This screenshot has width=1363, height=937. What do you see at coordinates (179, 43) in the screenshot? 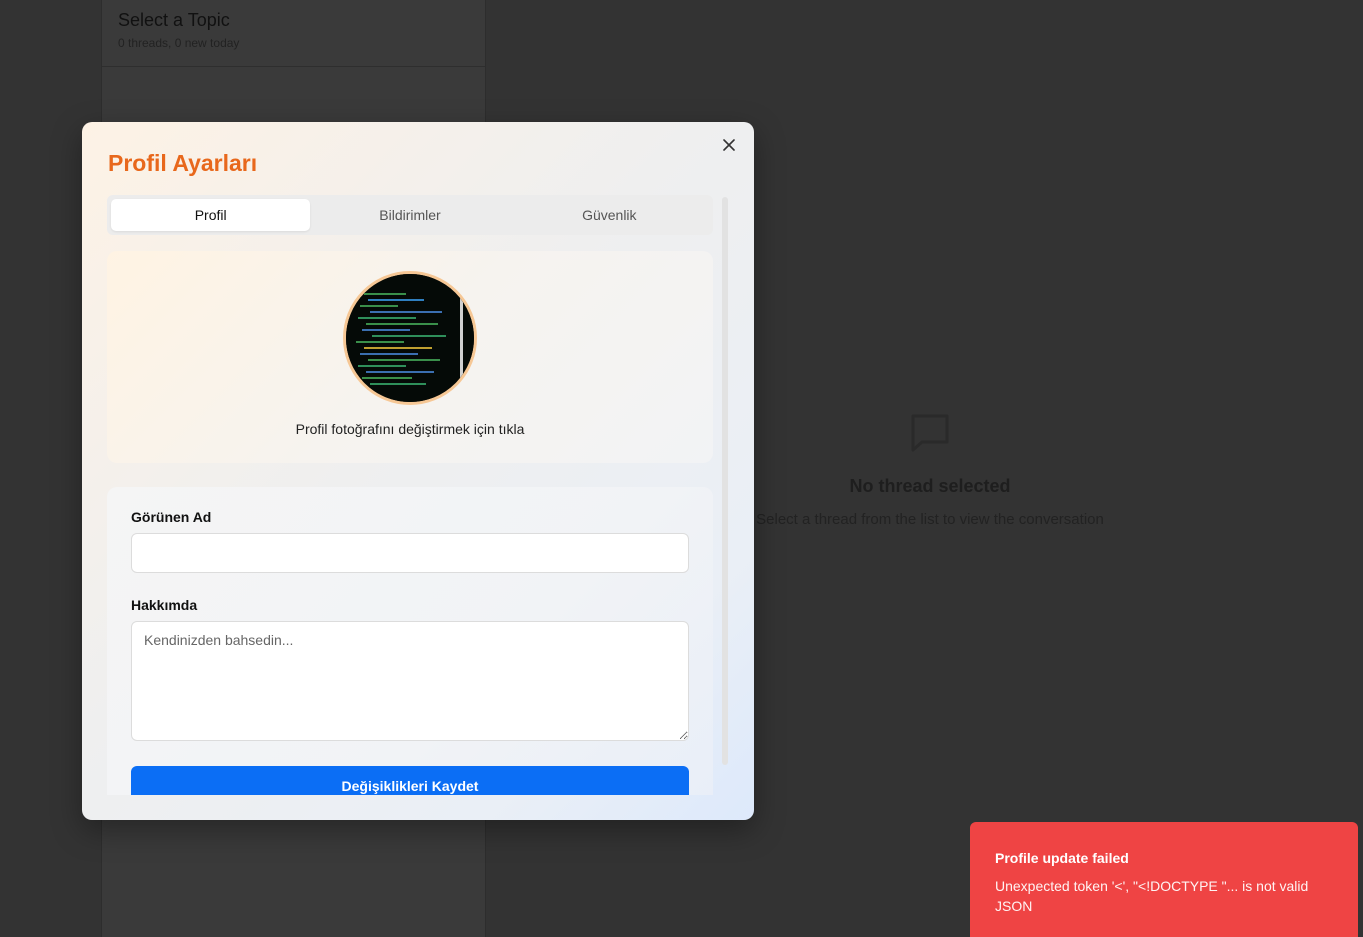
I see `topic-stats: 0 threads, 0 new today` at bounding box center [179, 43].